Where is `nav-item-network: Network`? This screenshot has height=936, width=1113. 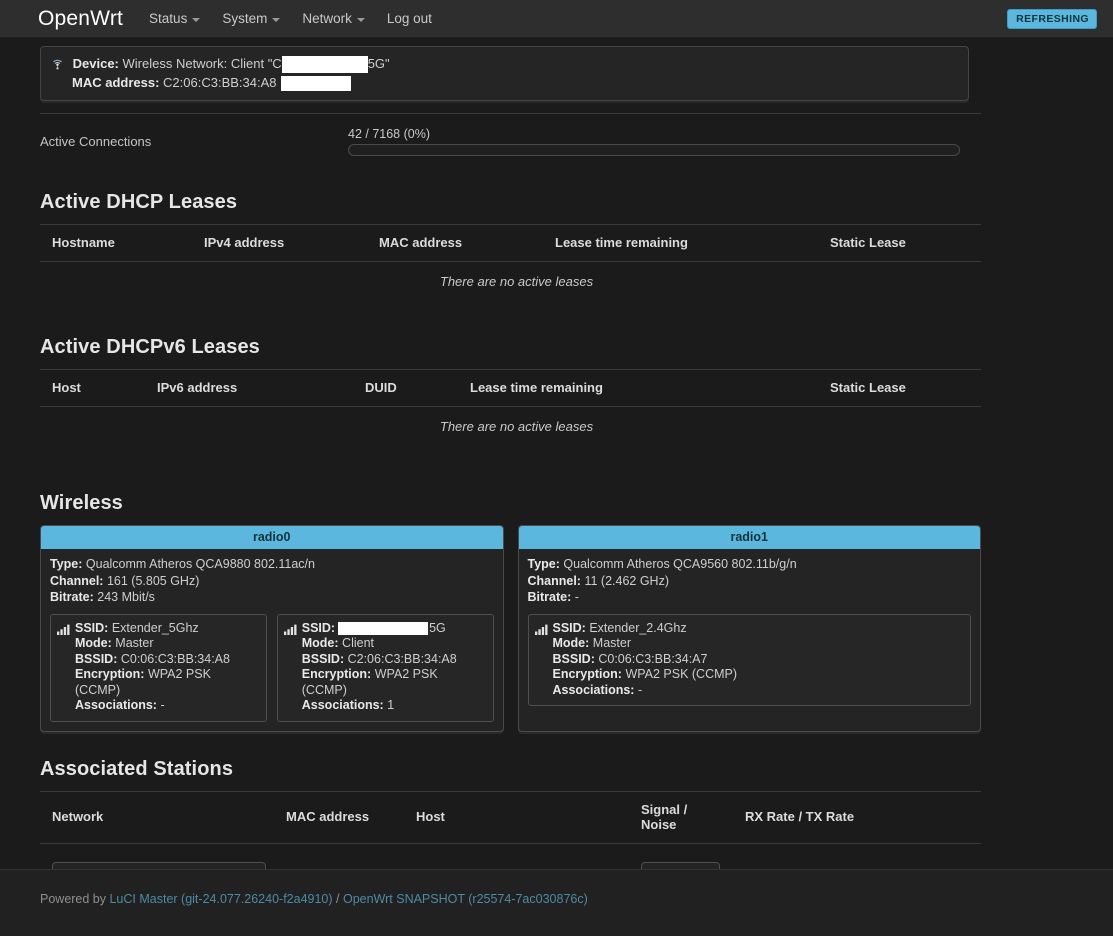
nav-item-network: Network is located at coordinates (333, 18).